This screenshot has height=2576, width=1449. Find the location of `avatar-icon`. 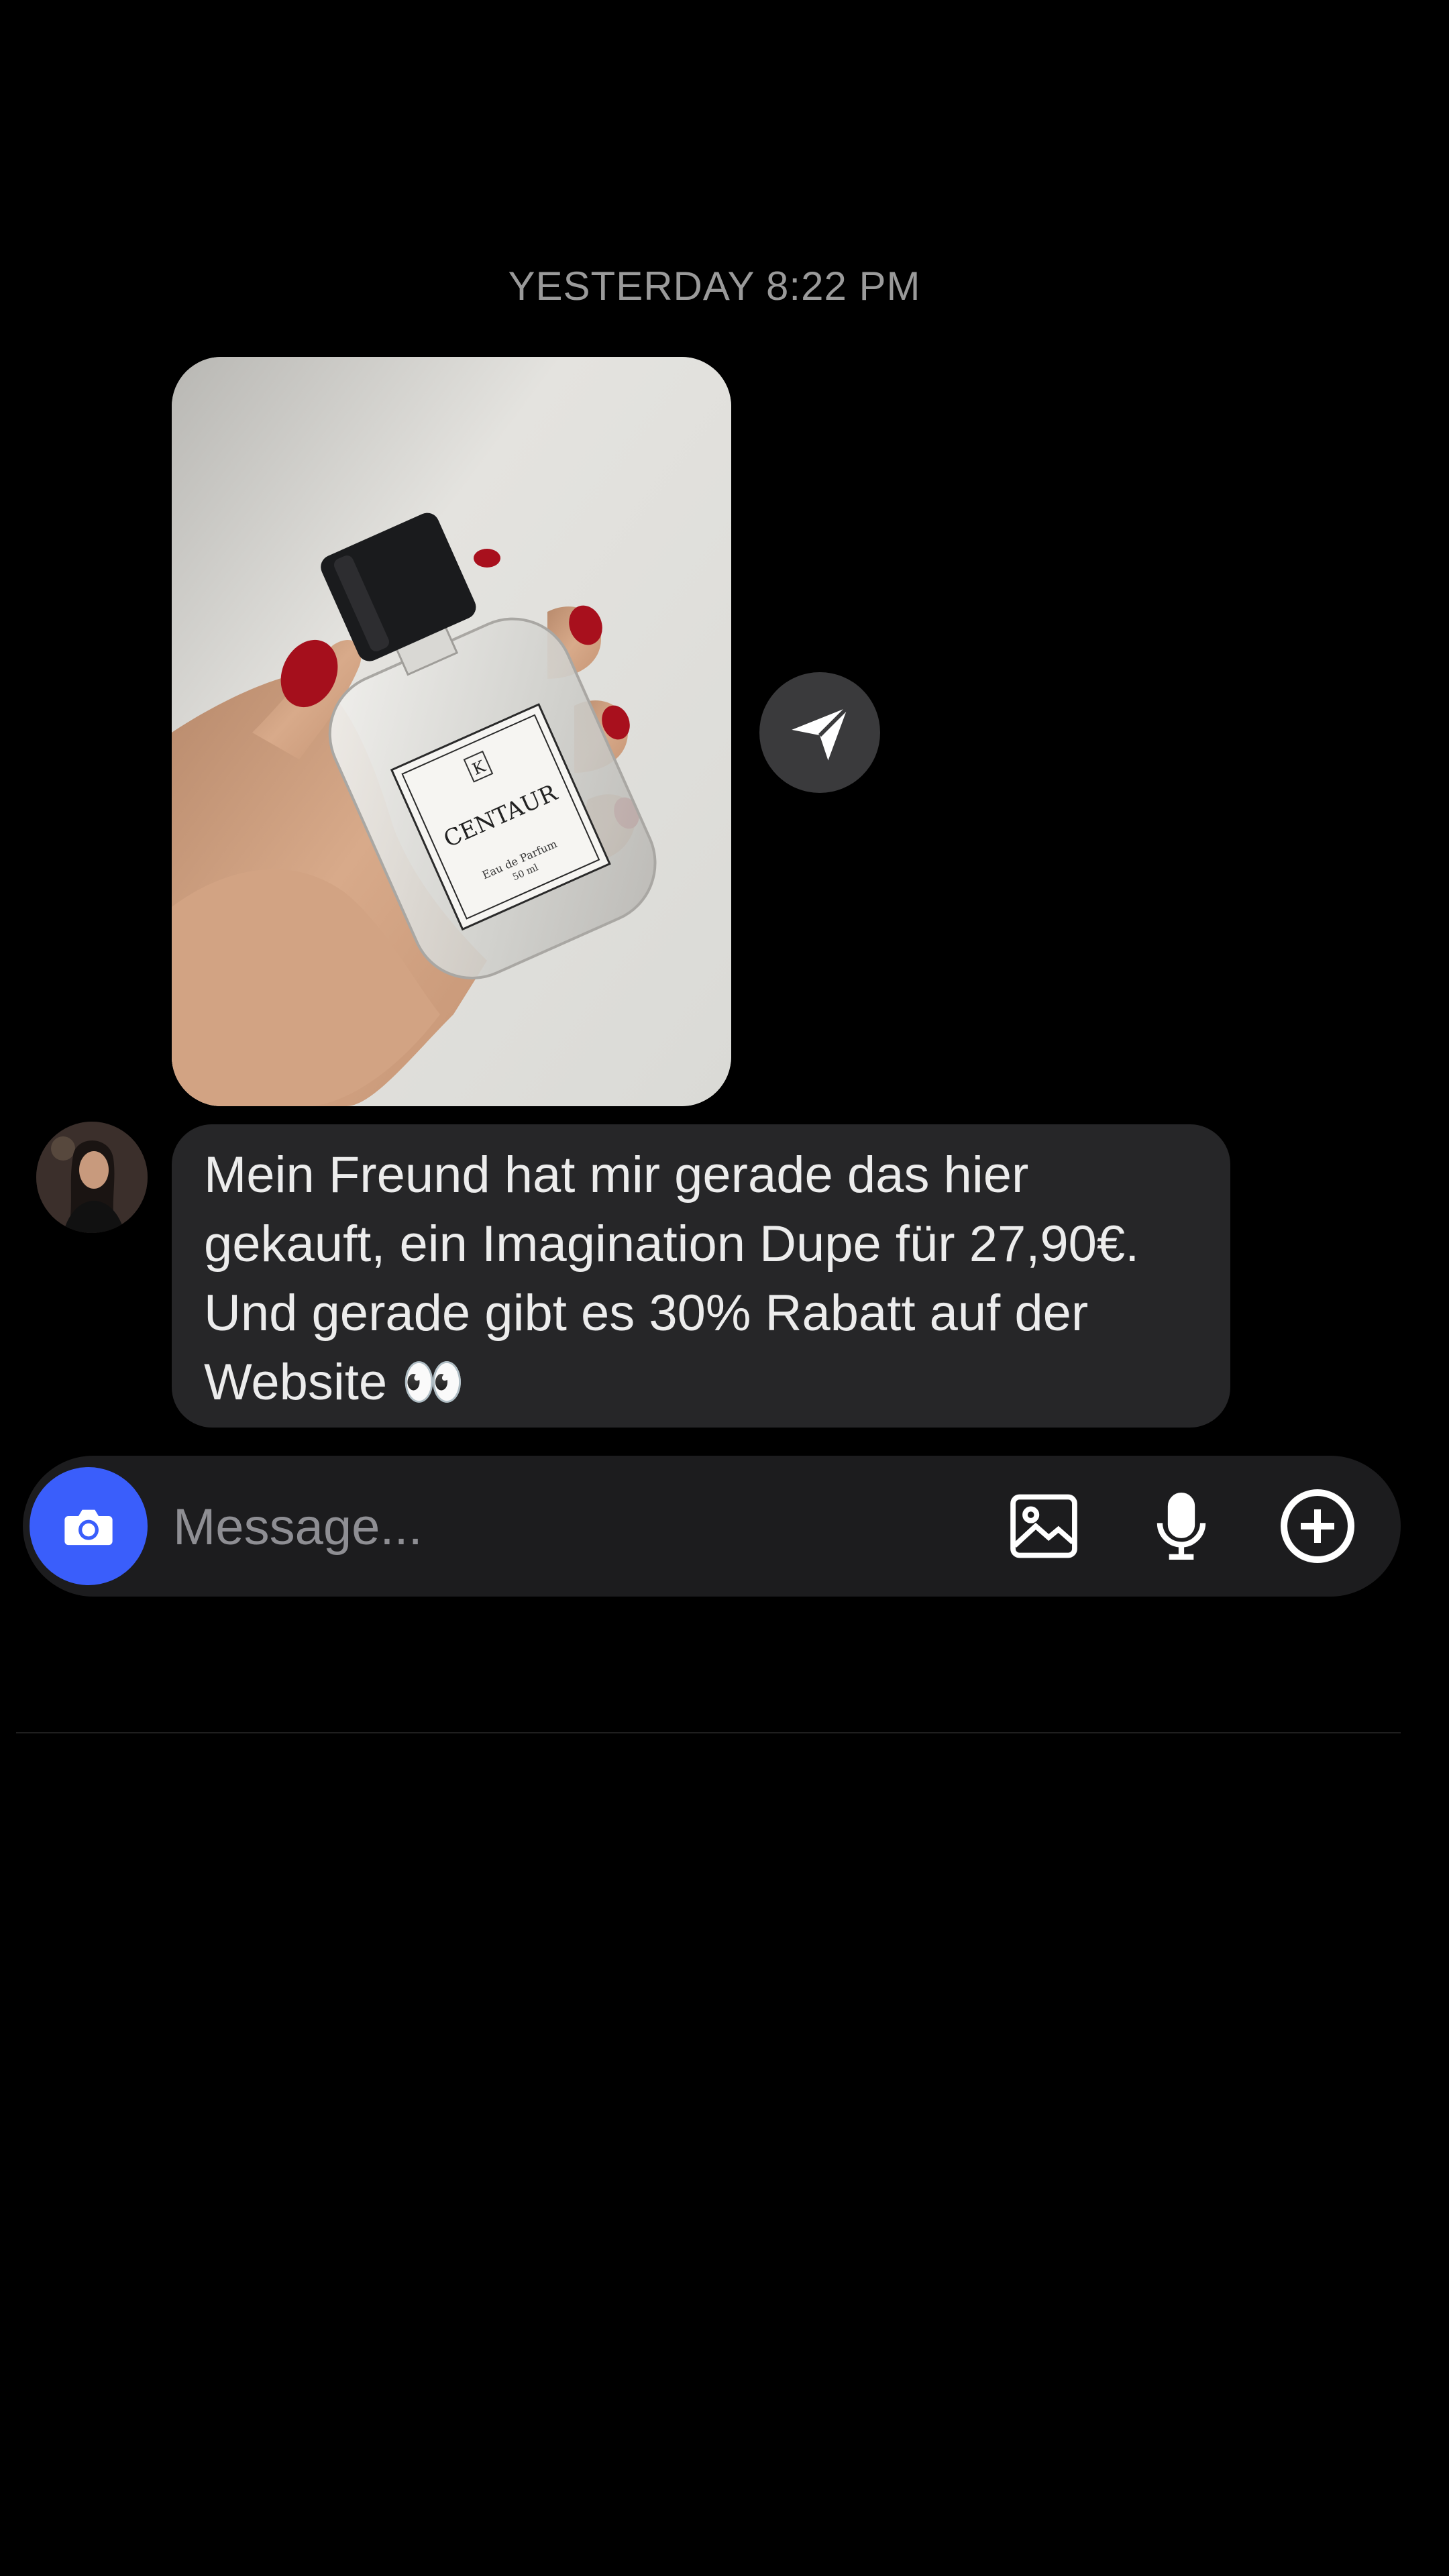

avatar-icon is located at coordinates (92, 1177).